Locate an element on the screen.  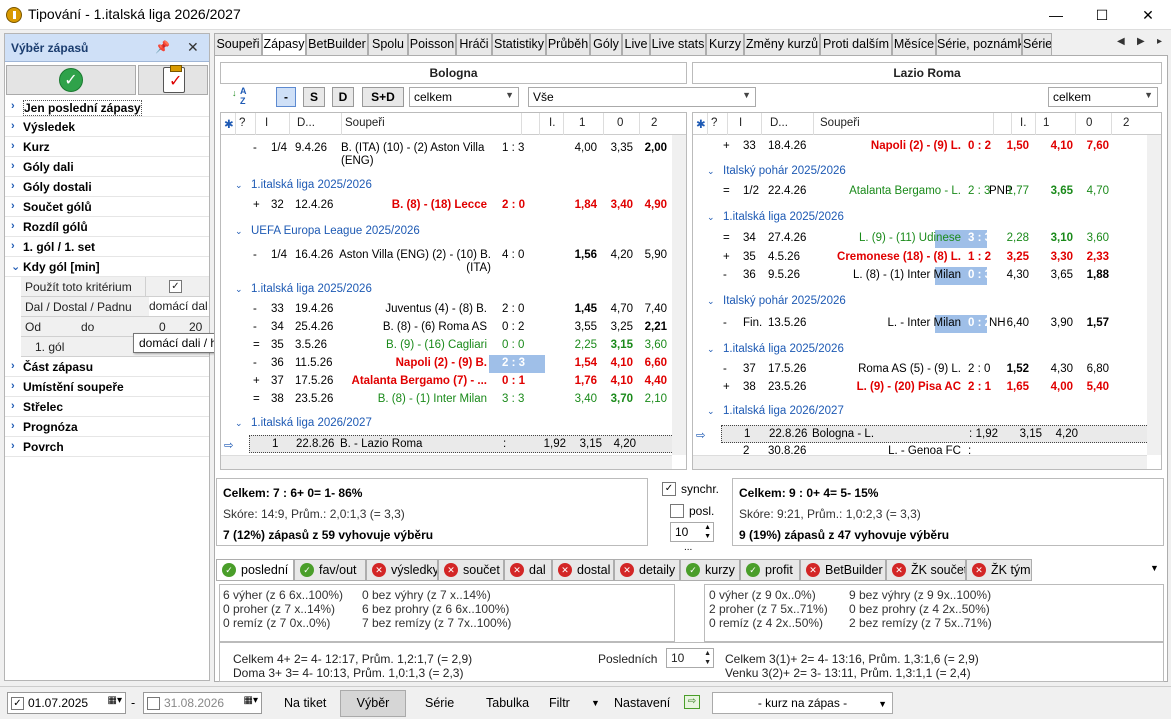
criterion-item: › Jen poslední zápasy is located at coordinates (107, 107).